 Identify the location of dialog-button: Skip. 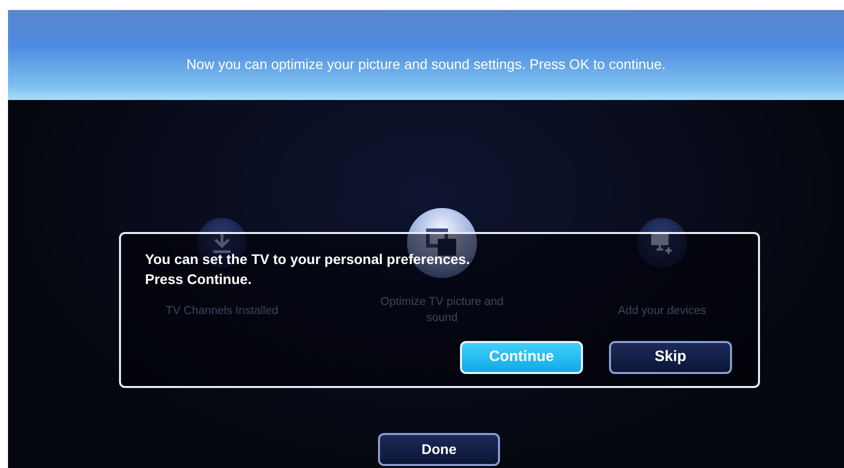
(670, 357).